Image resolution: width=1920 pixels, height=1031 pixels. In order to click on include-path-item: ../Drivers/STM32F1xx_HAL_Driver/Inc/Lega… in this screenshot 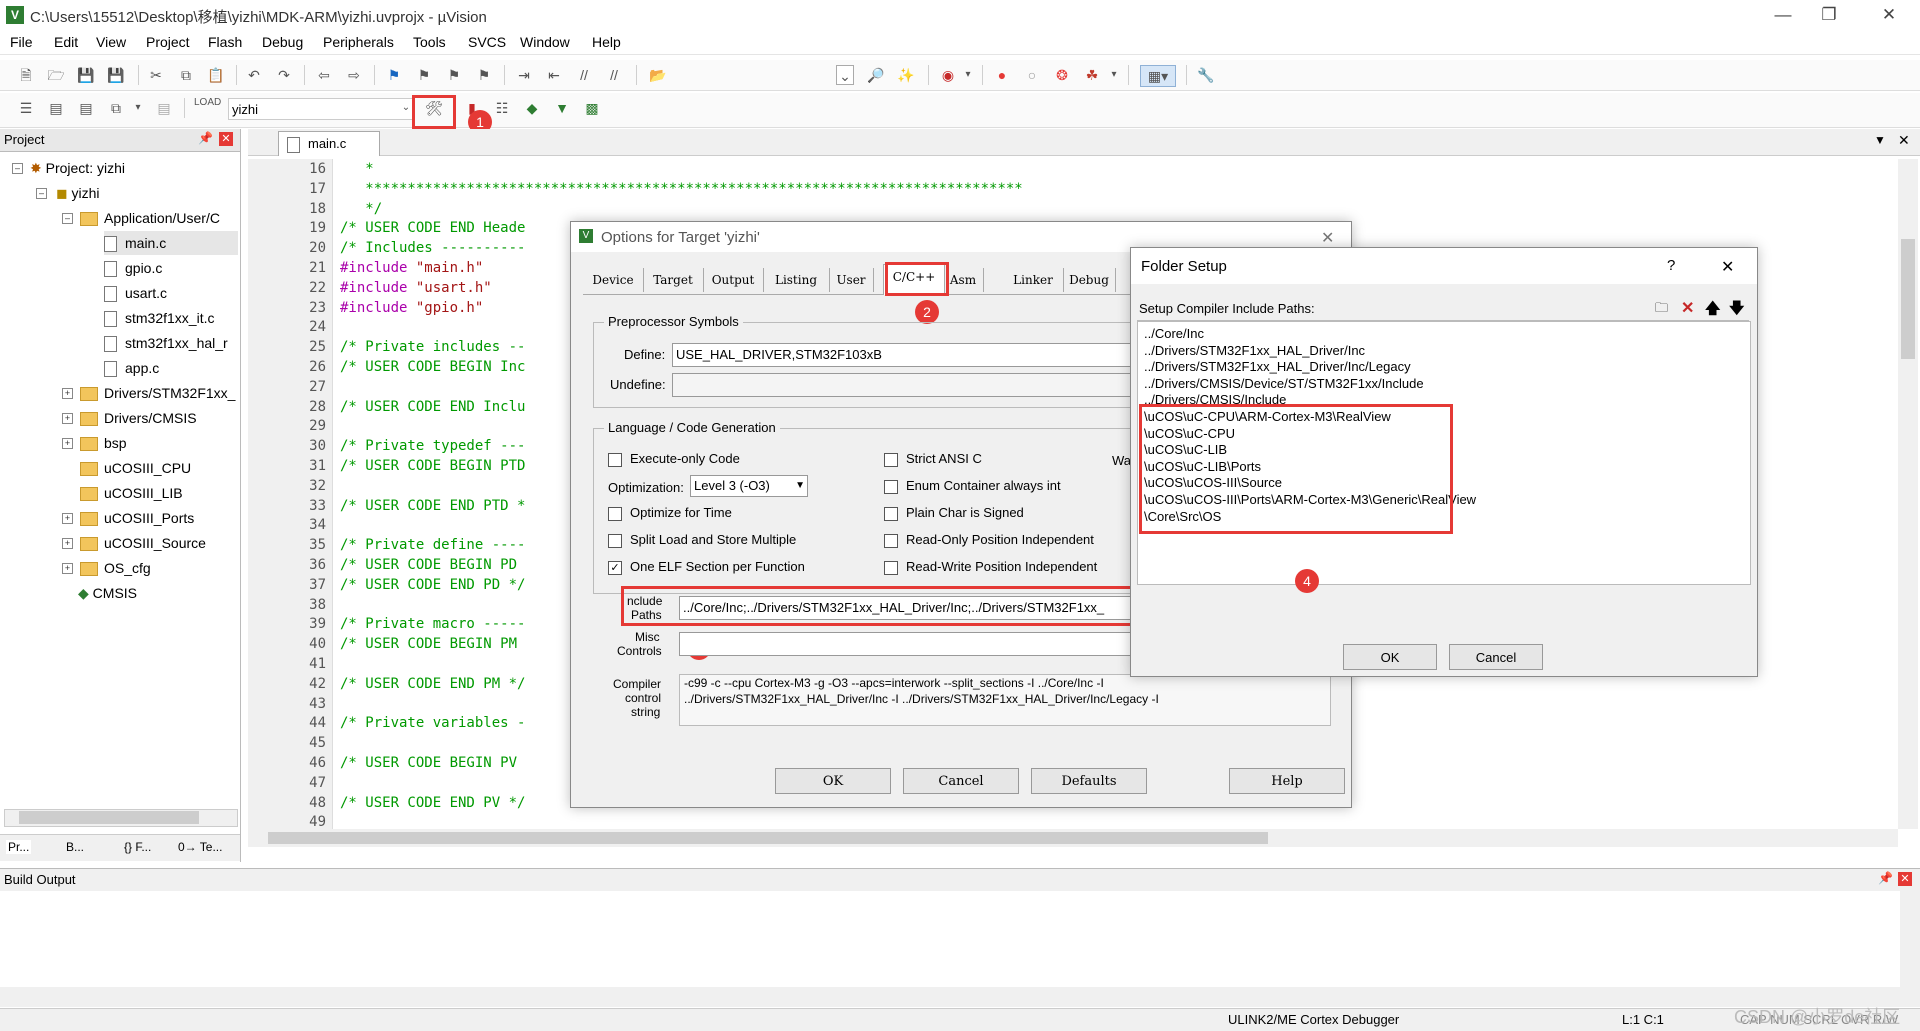, I will do `click(1277, 367)`.